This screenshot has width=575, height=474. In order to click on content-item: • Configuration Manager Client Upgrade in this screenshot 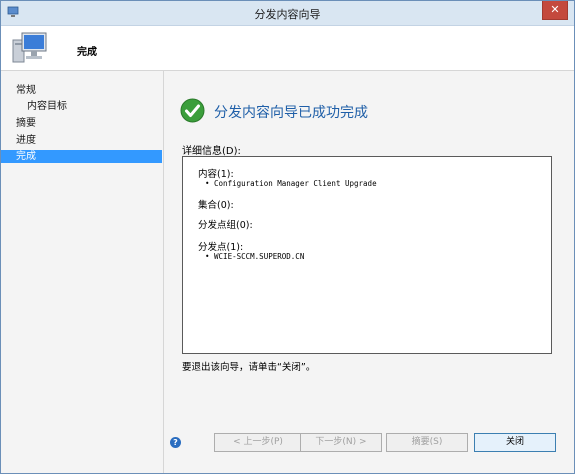, I will do `click(291, 183)`.